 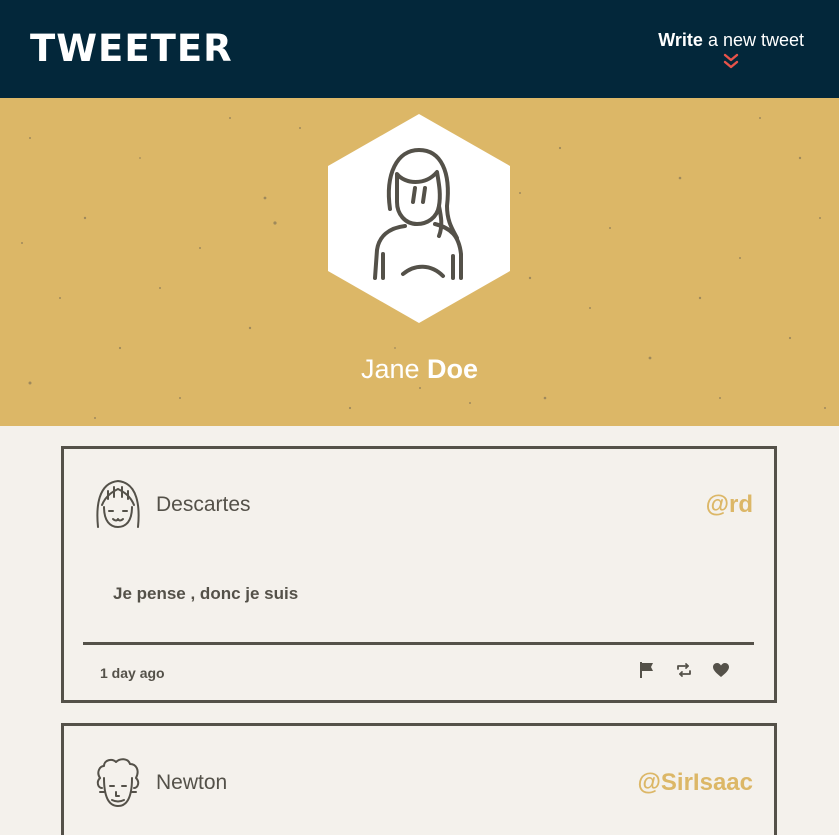 I want to click on heart-icon, so click(x=721, y=670).